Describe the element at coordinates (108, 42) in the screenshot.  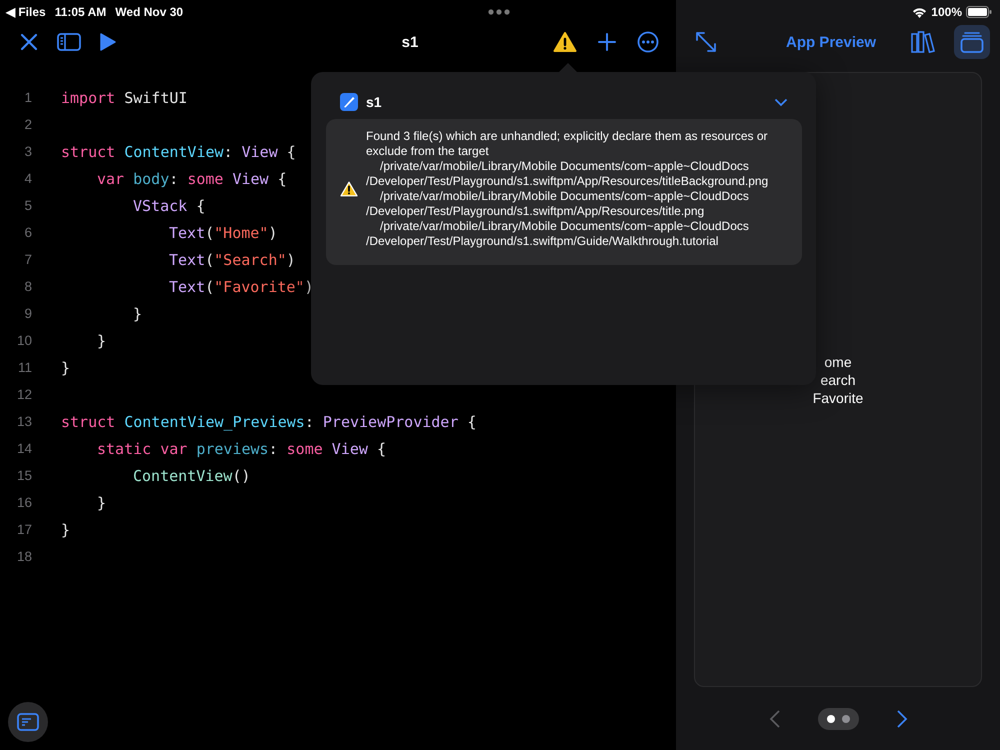
I see `play-icon` at that location.